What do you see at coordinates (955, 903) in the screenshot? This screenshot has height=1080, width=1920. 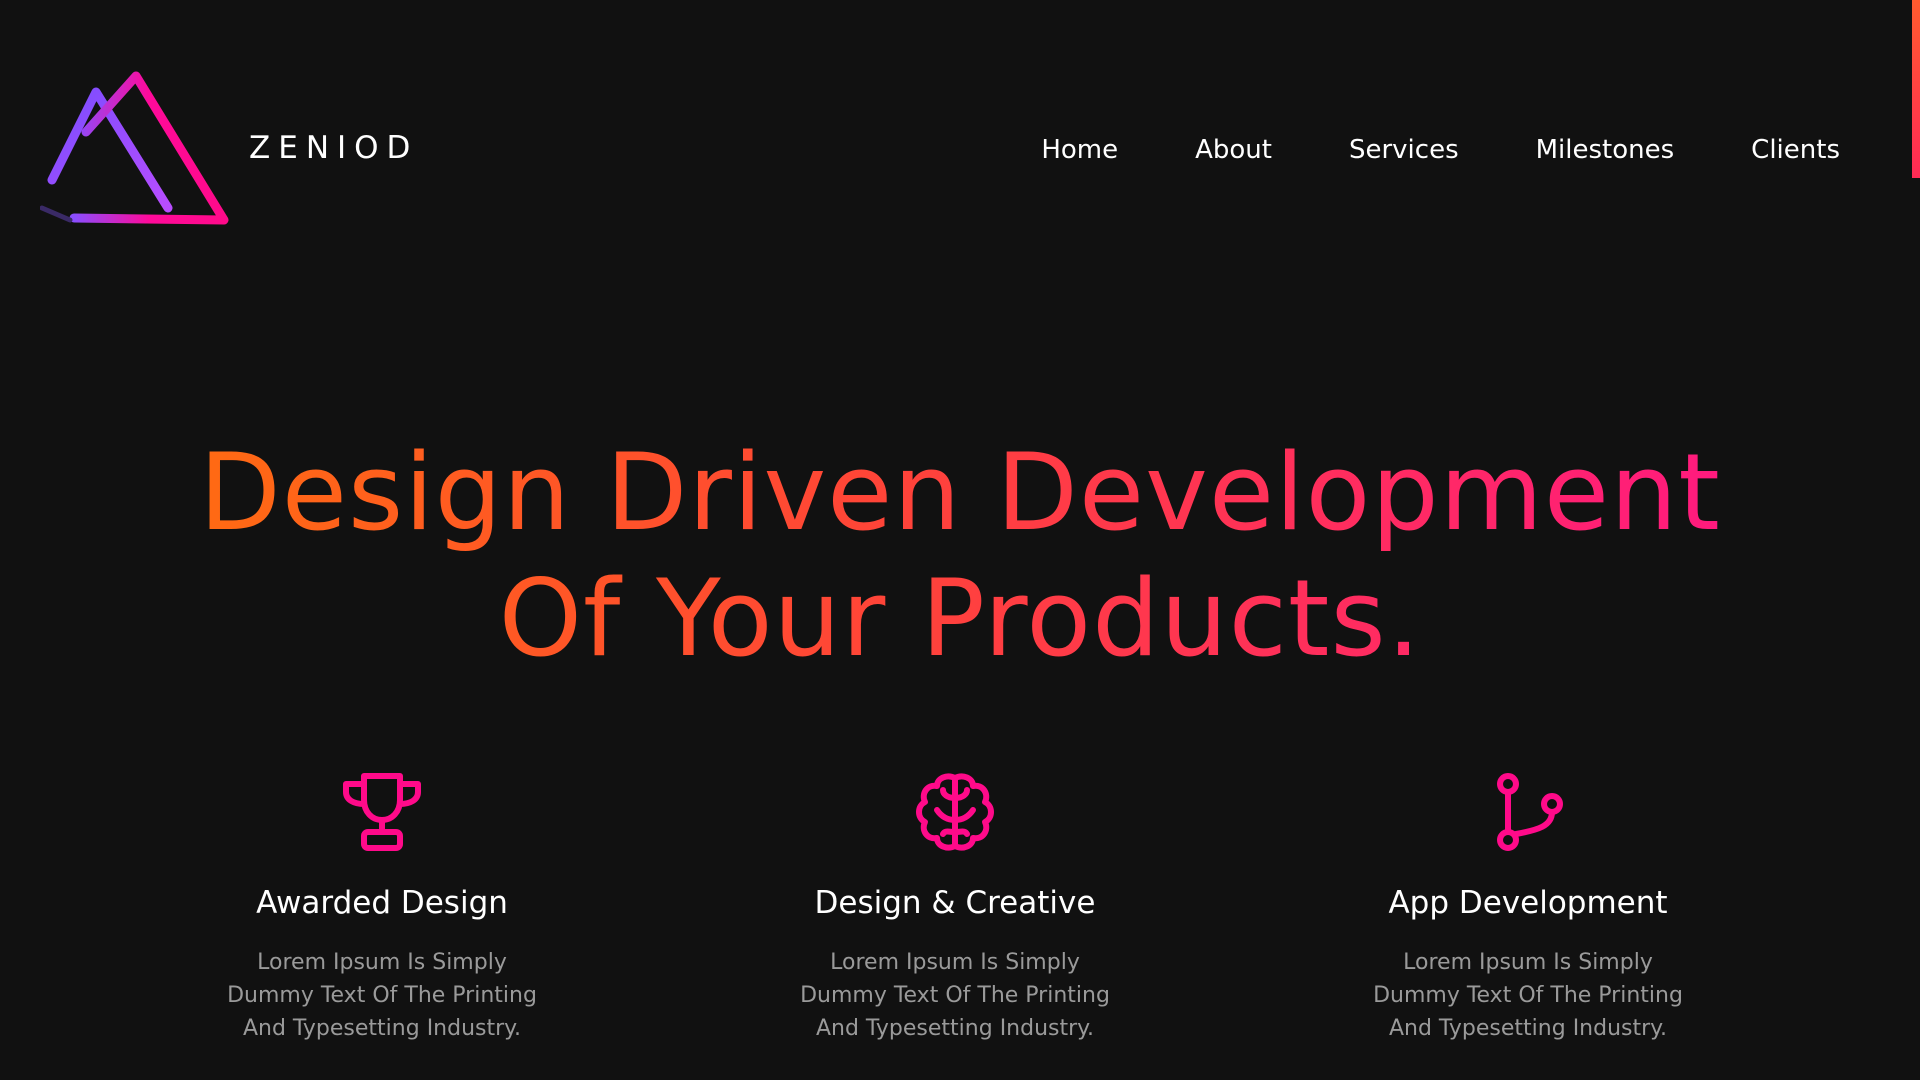 I see `feature-title: Design & Creative` at bounding box center [955, 903].